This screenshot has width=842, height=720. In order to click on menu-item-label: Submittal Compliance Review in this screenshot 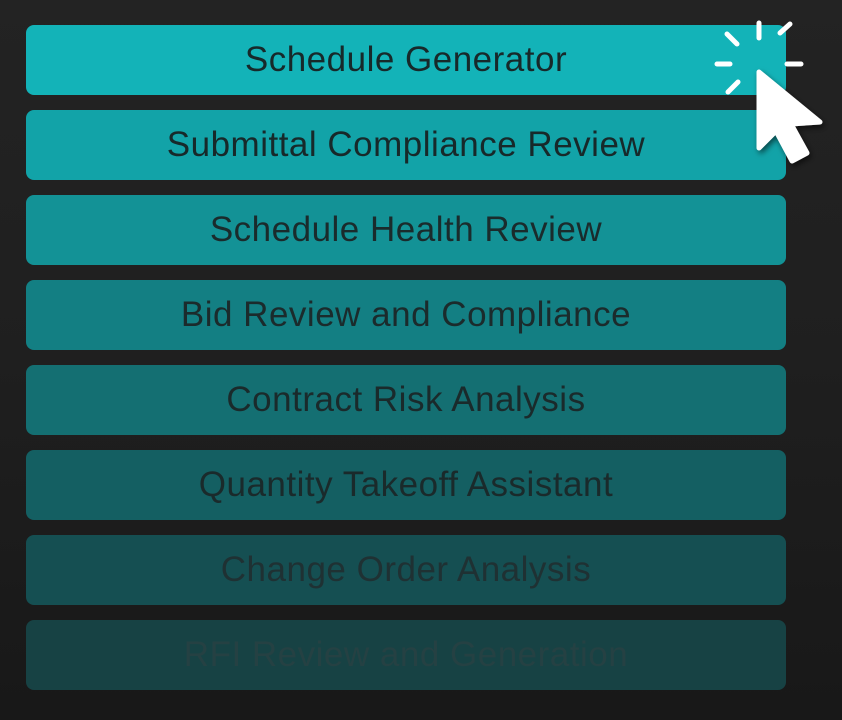, I will do `click(406, 144)`.